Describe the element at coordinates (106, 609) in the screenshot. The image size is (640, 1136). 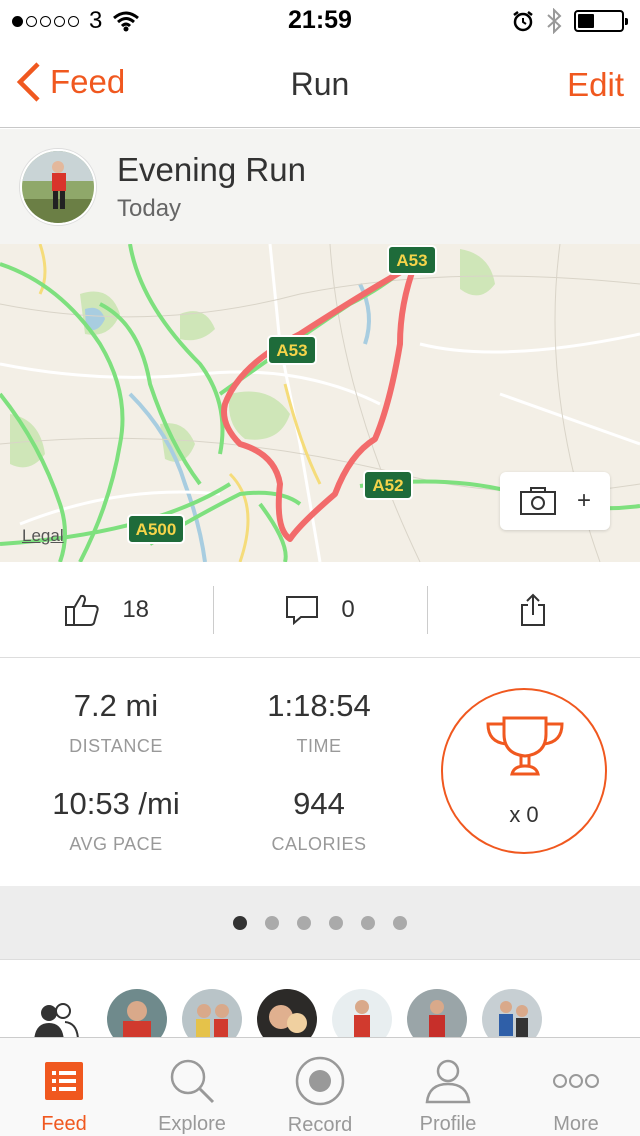
I see `kudos-button: 18` at that location.